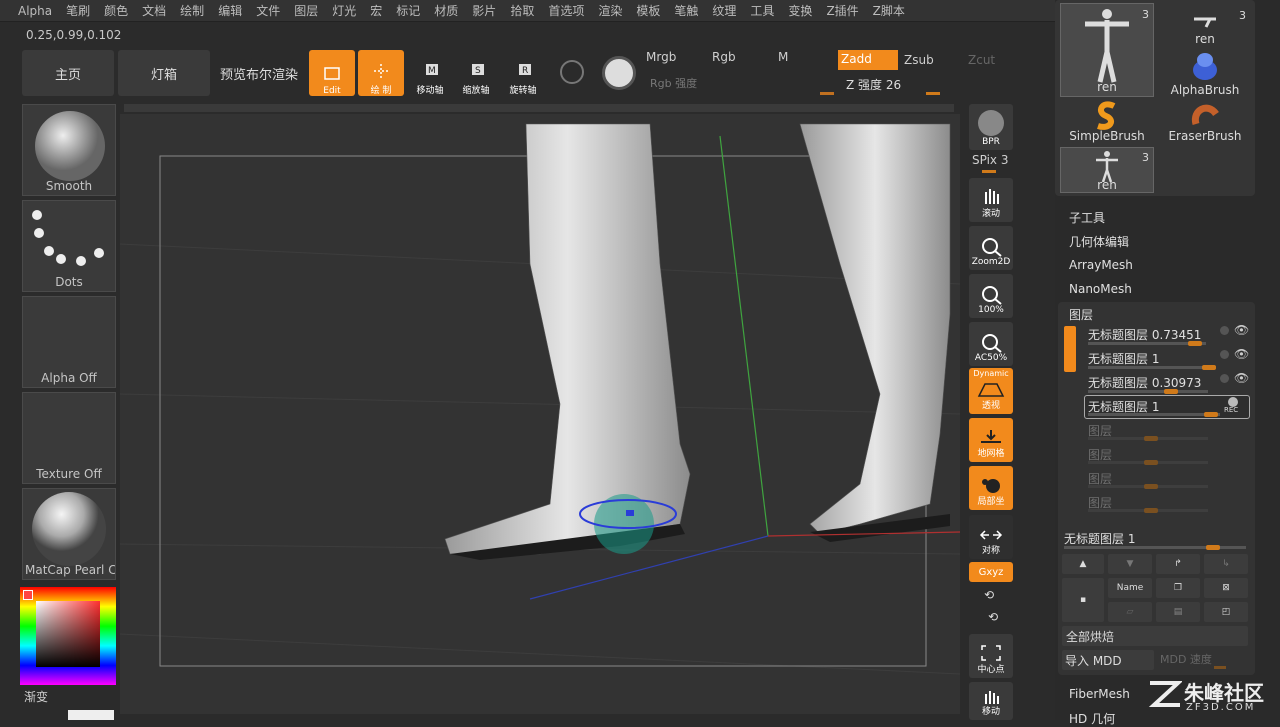  Describe the element at coordinates (981, 60) in the screenshot. I see `zcut-button: Zcut` at that location.